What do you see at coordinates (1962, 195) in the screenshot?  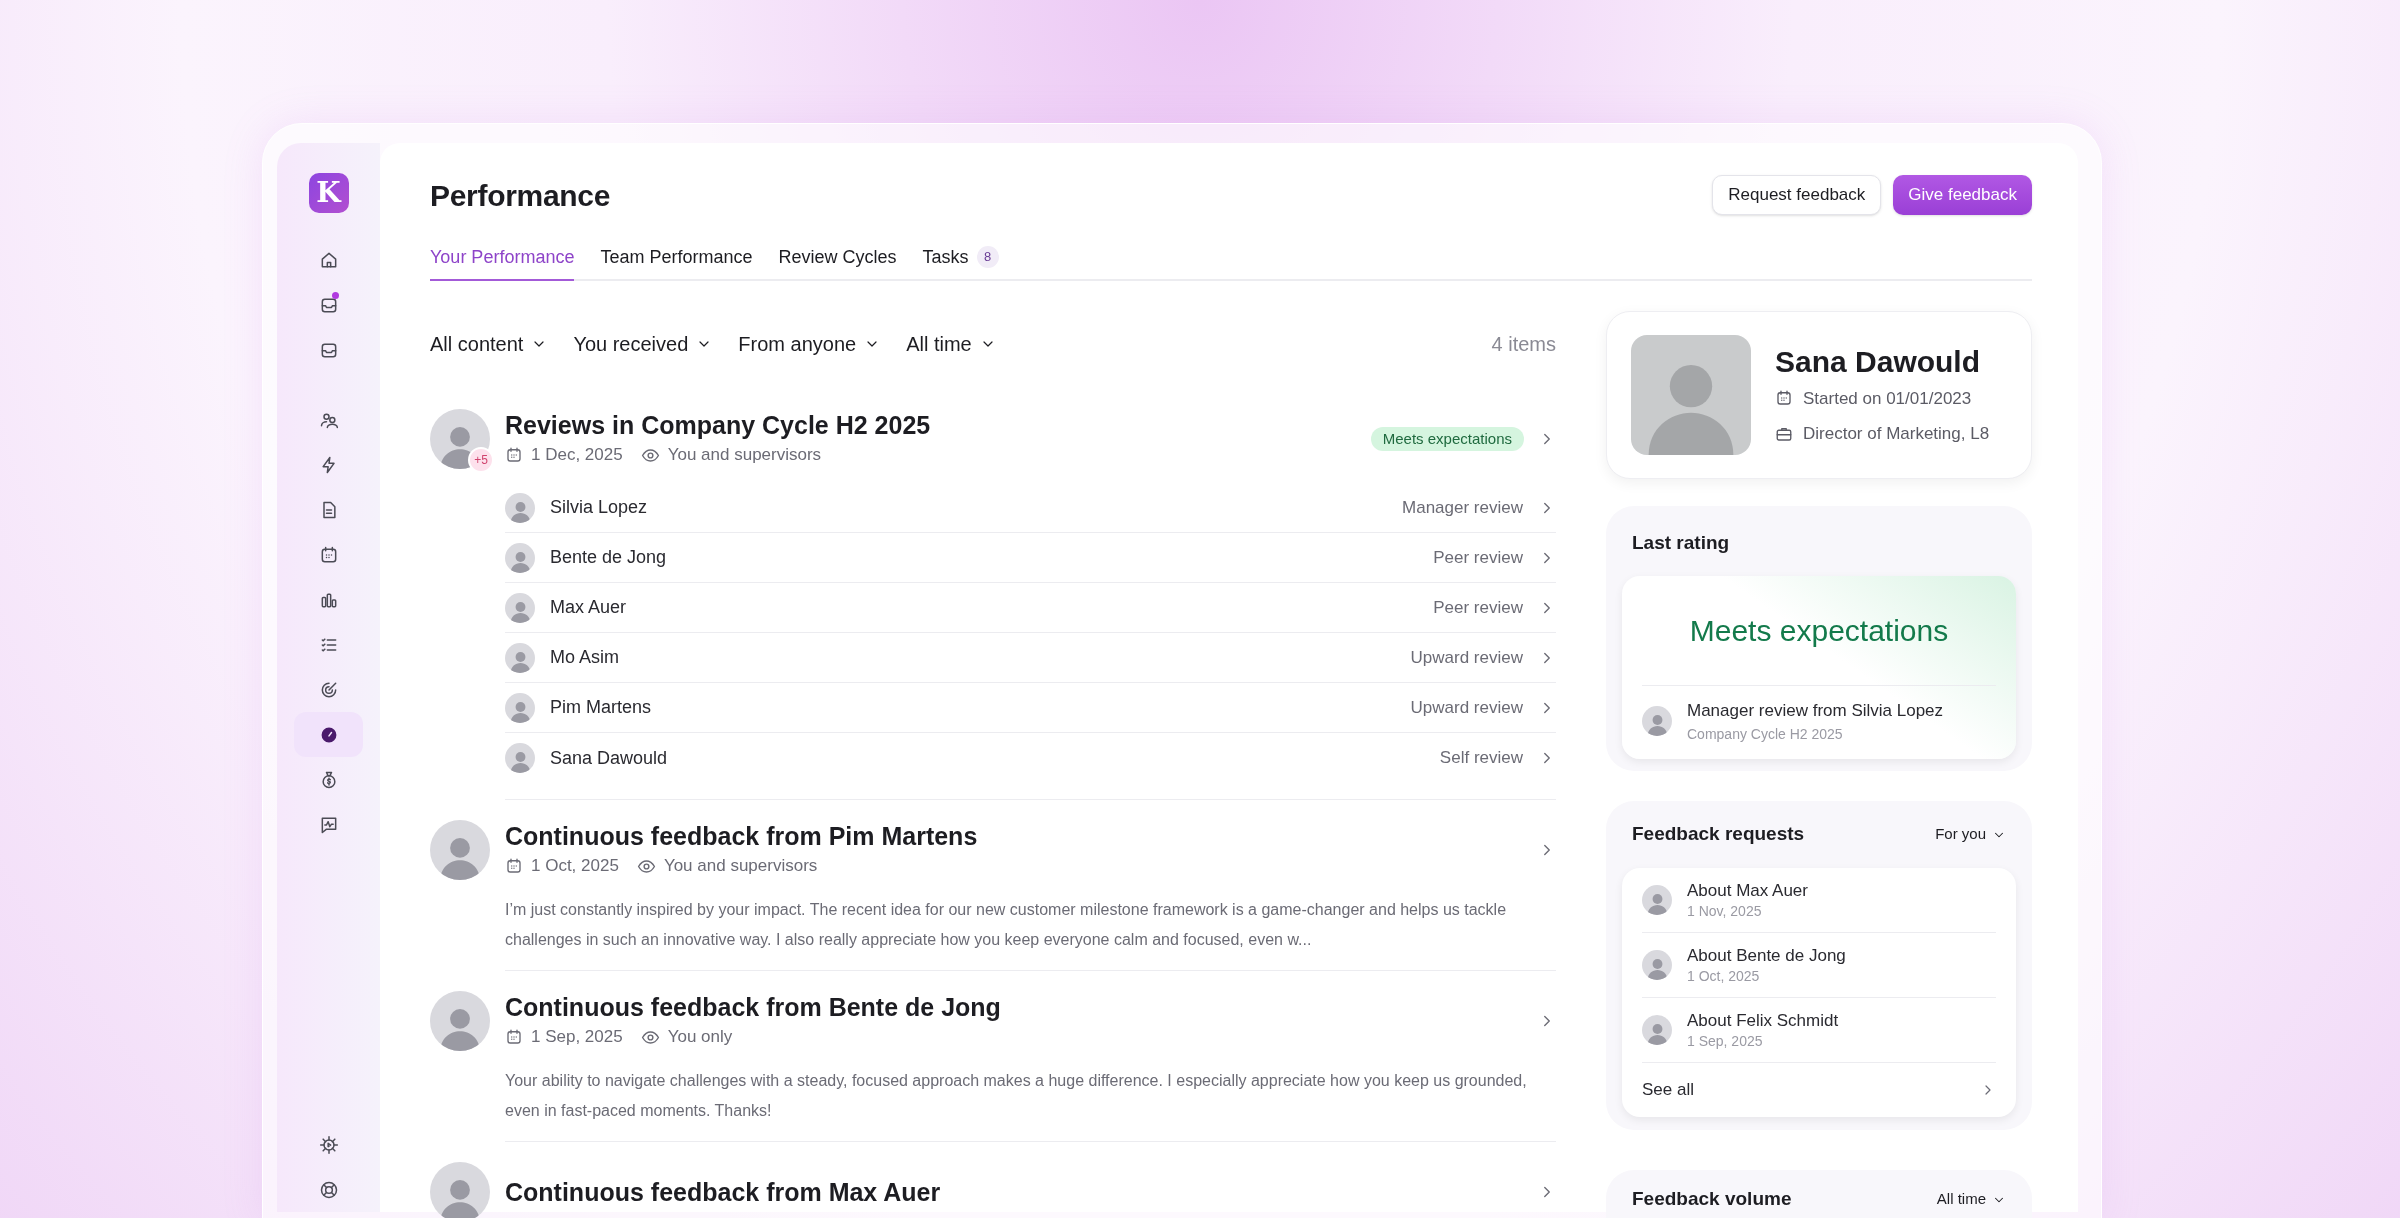 I see `give-feedback-button: Give feedback` at bounding box center [1962, 195].